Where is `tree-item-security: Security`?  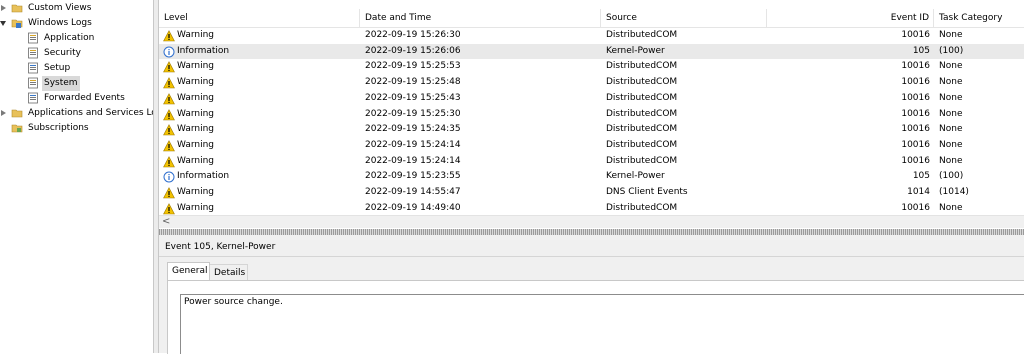 tree-item-security: Security is located at coordinates (76, 53).